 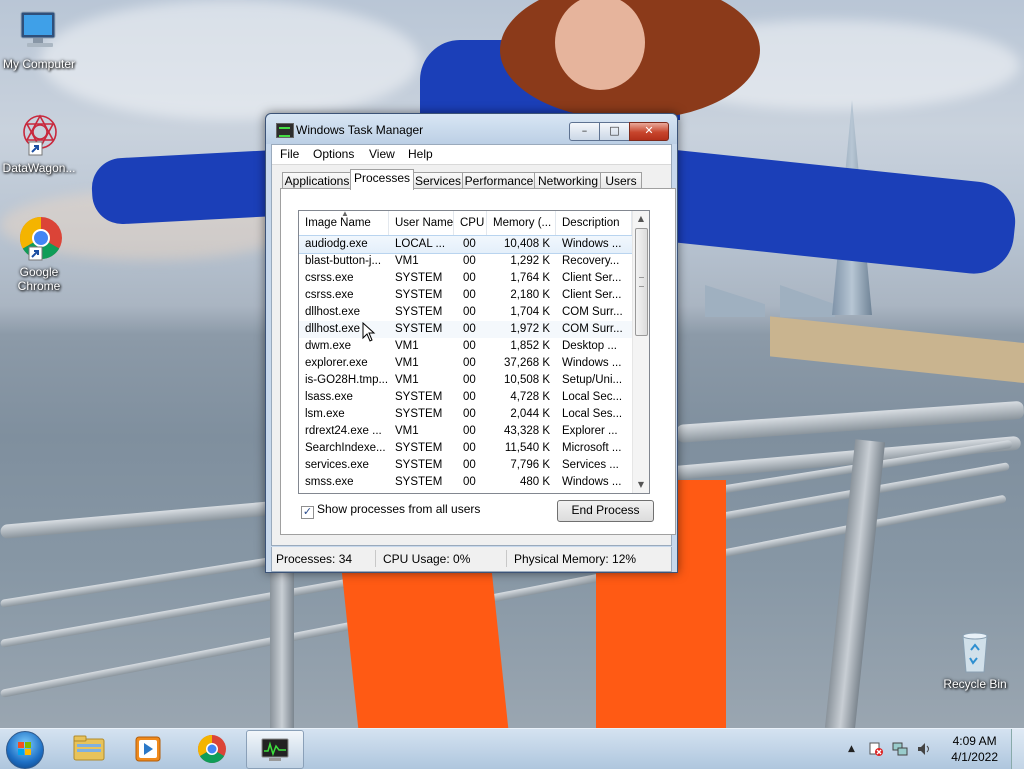 What do you see at coordinates (382, 179) in the screenshot?
I see `tab-processes: Processes` at bounding box center [382, 179].